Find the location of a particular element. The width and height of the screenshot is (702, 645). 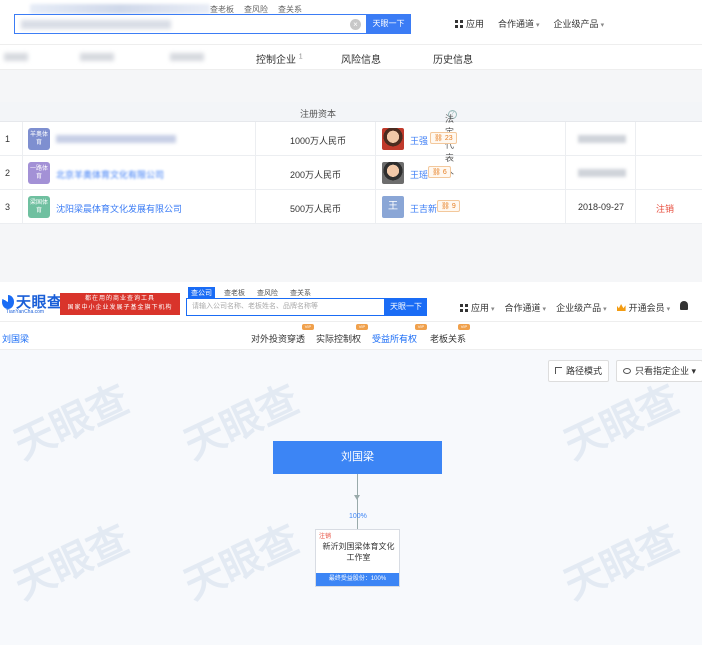

company-logo: 羊奥体育 is located at coordinates (39, 139).